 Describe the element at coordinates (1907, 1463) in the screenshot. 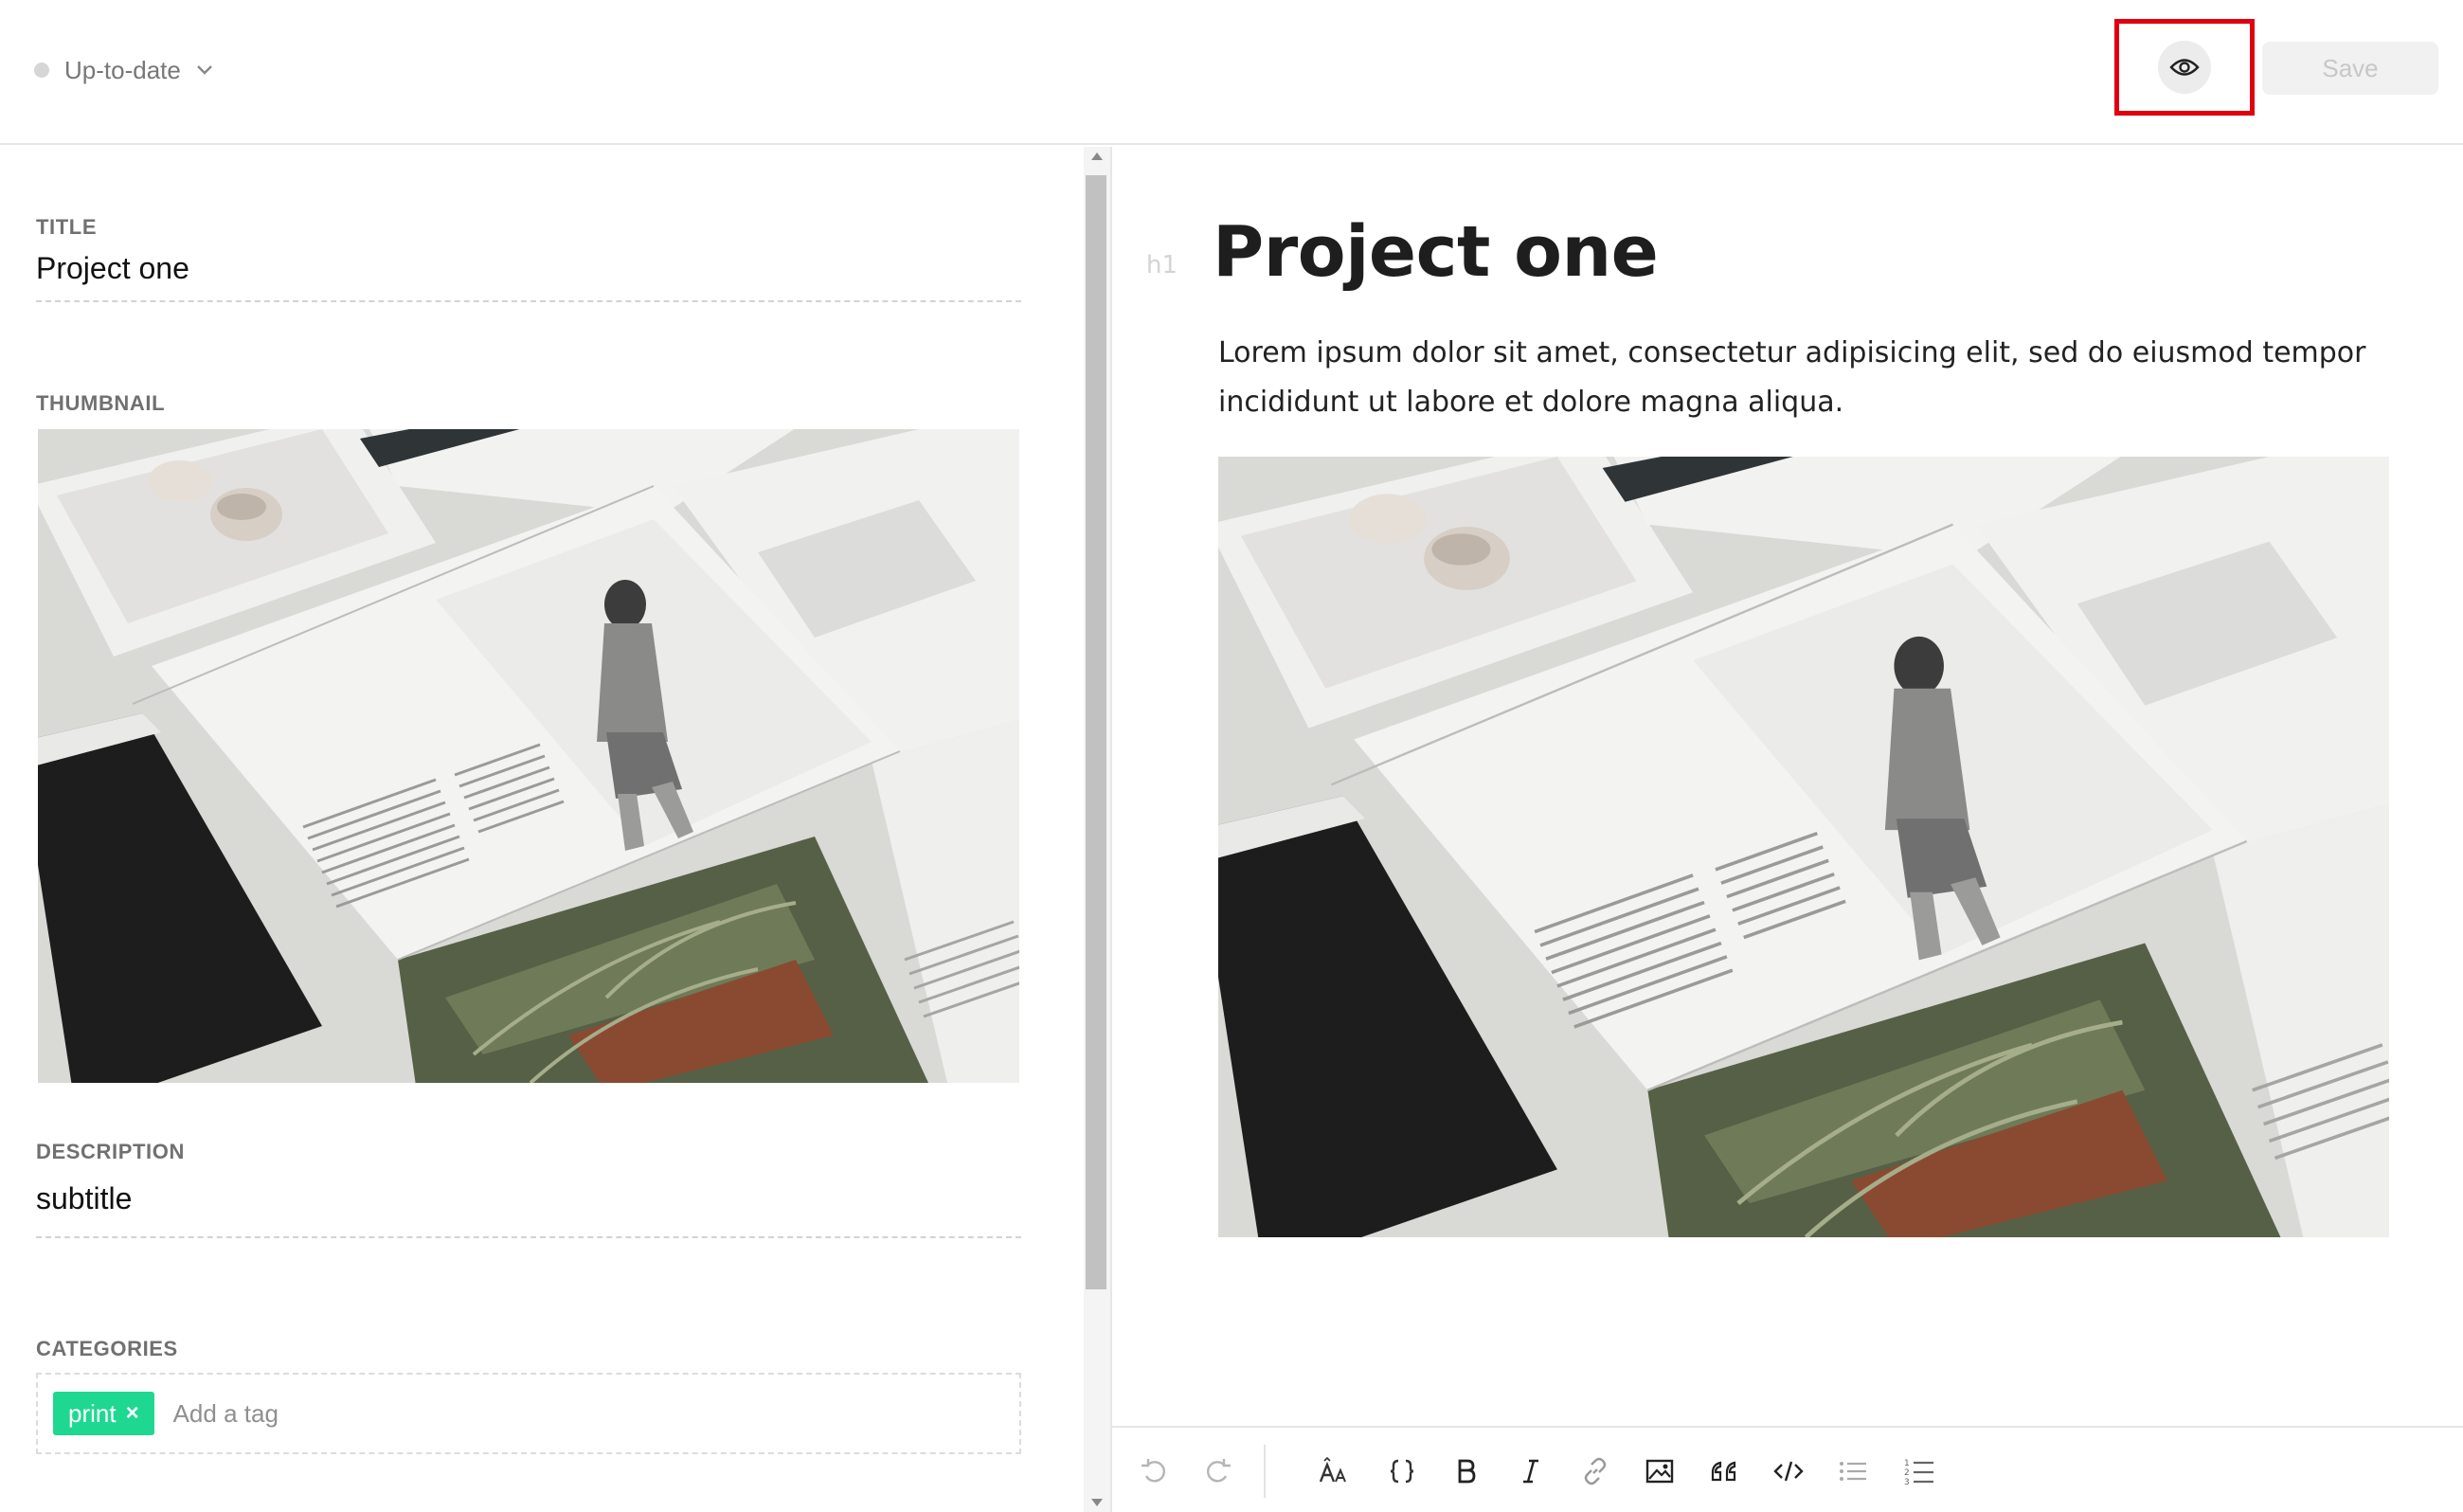

I see `svg-text: 1` at that location.